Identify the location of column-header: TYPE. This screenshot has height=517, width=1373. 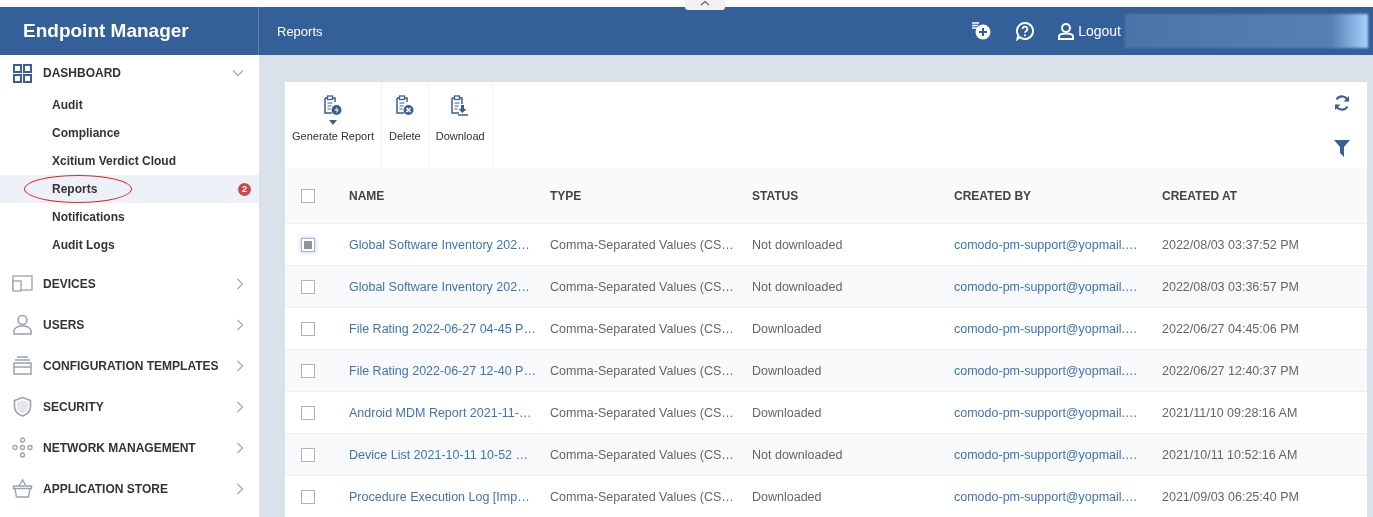
(566, 195).